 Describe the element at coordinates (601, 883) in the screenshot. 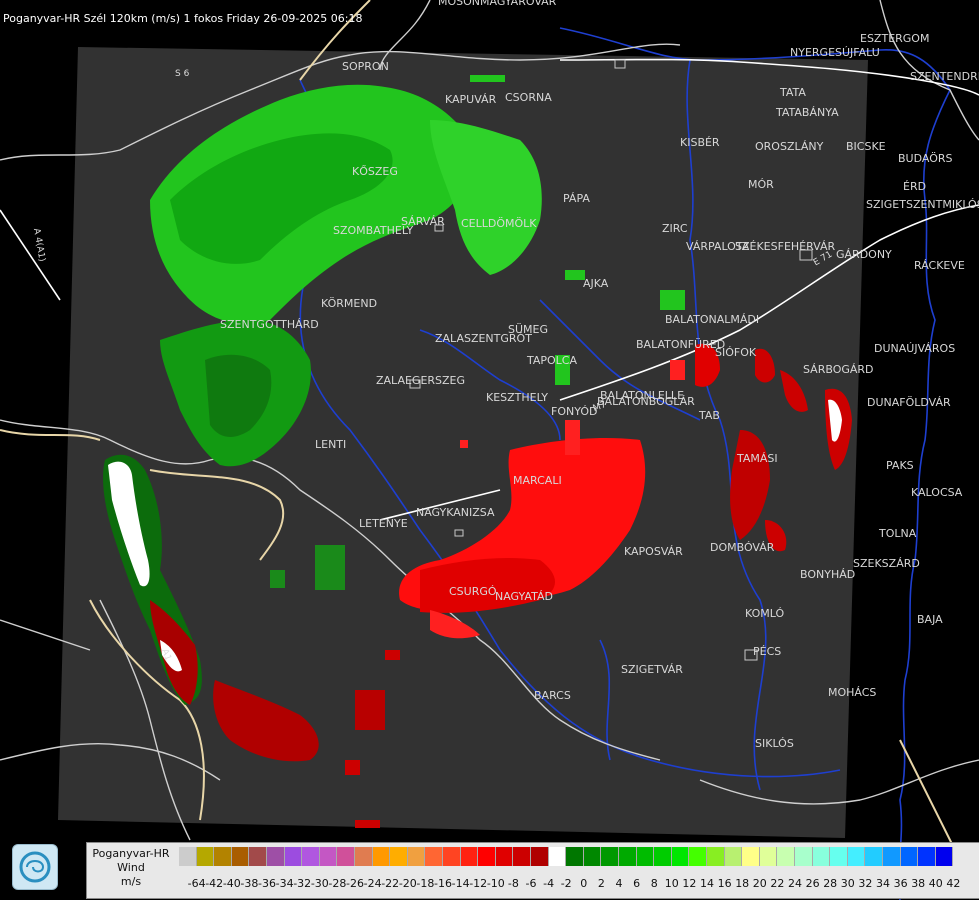

I see `legend-tick-label: 2` at that location.